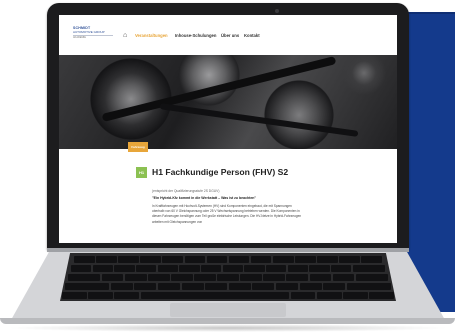 The height and width of the screenshot is (336, 455). What do you see at coordinates (151, 35) in the screenshot?
I see `nav-item-veranstaltungen: Veranstaltungen` at bounding box center [151, 35].